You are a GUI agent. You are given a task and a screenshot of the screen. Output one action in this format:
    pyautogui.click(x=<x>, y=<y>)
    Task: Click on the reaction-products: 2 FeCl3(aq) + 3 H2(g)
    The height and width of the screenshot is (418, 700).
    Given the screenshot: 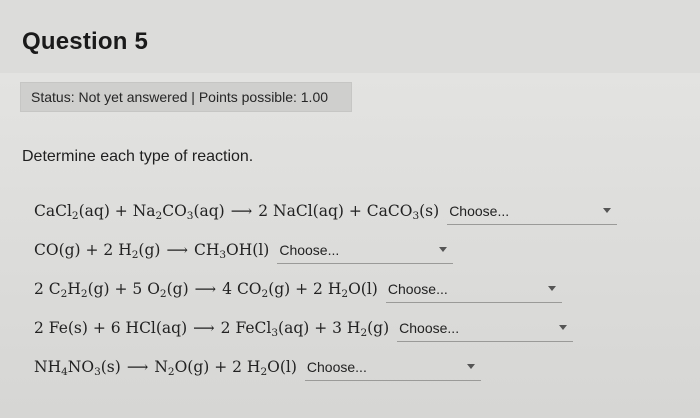 What is the action you would take?
    pyautogui.click(x=305, y=329)
    